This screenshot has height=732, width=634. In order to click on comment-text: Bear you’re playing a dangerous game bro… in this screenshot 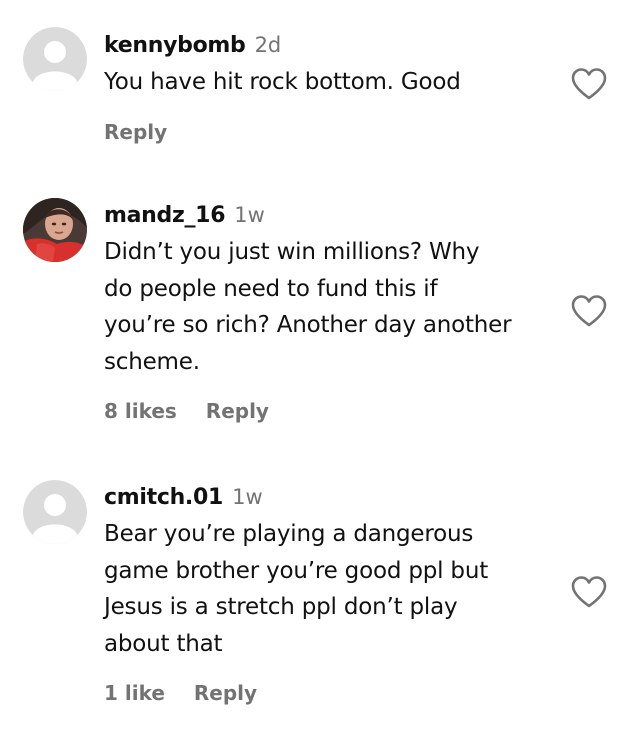, I will do `click(334, 589)`.